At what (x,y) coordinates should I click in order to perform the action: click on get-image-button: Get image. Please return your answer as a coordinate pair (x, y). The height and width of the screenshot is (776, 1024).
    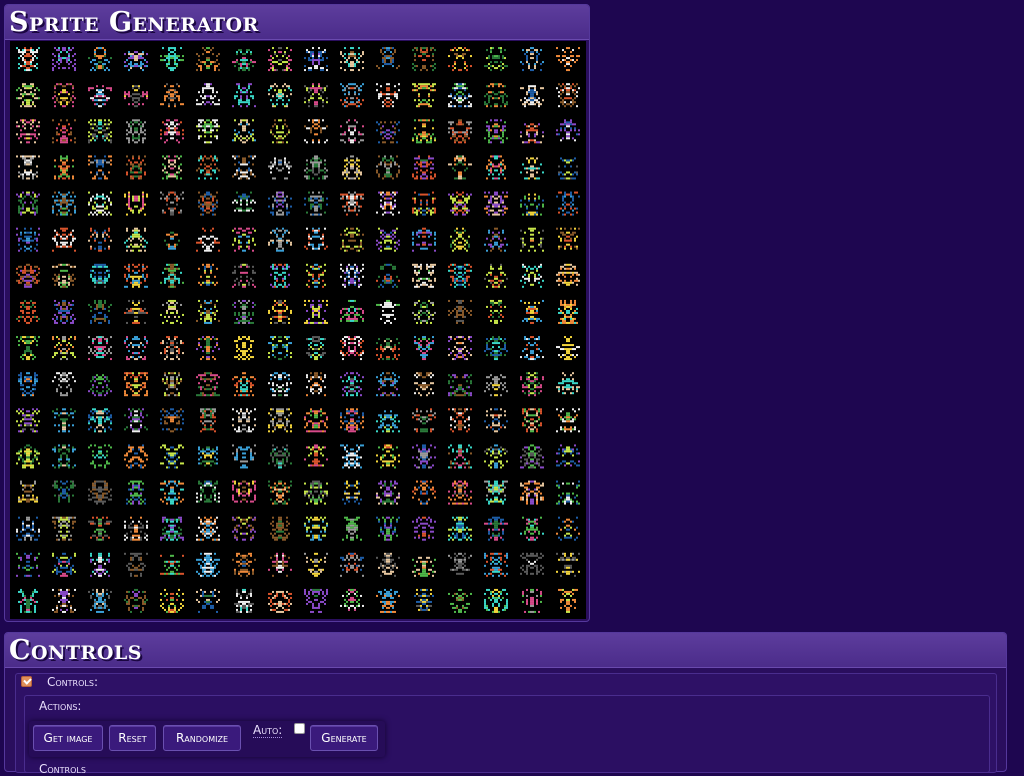
    Looking at the image, I should click on (68, 738).